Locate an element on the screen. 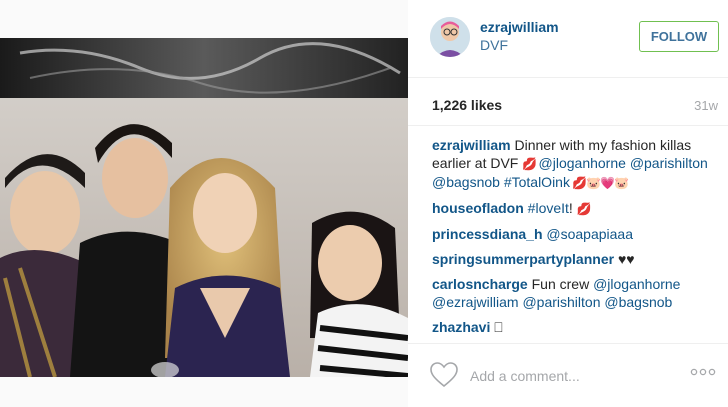 This screenshot has height=407, width=728. comment-text: Fun crew is located at coordinates (560, 284).